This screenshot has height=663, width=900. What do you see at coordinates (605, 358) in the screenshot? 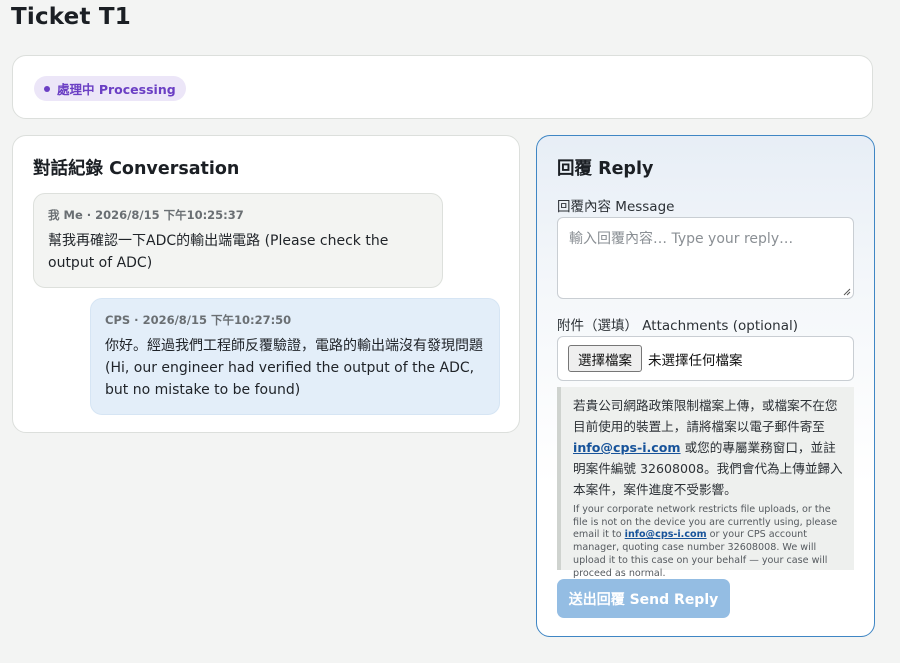
I see `choose-file-button: 選擇檔案` at bounding box center [605, 358].